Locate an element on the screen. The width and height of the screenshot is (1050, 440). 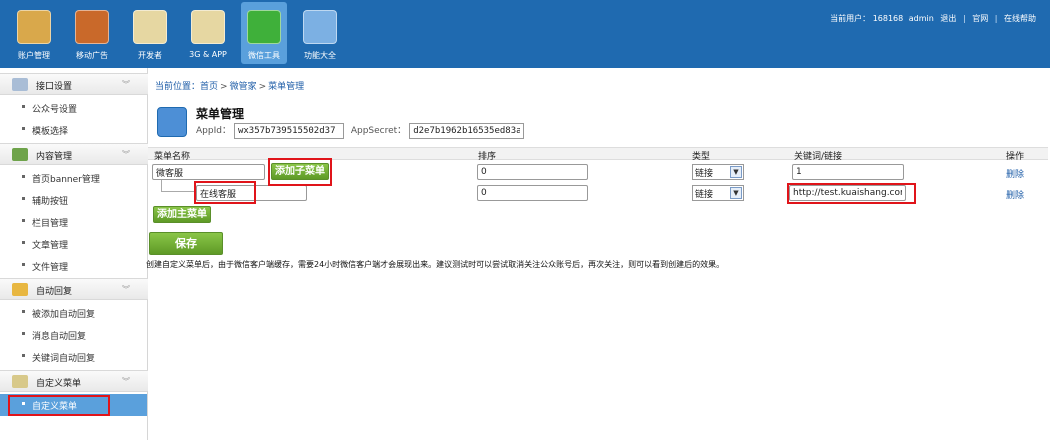
sidebar-item-label: 公众号设置 is located at coordinates (55, 110).